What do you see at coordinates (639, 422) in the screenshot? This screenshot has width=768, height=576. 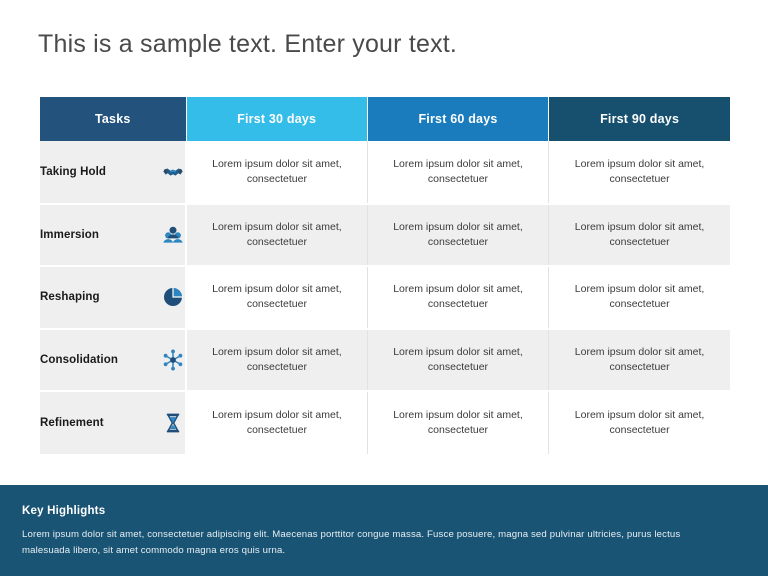 I see `cell-refinement-90: Lorem ipsum dolor sit amet, consectetuer` at bounding box center [639, 422].